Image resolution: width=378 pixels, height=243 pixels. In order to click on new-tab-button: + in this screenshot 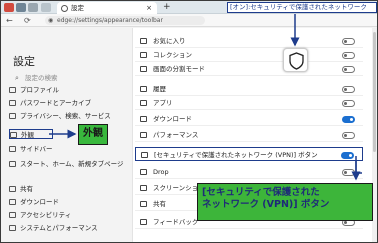, I will do `click(167, 7)`.